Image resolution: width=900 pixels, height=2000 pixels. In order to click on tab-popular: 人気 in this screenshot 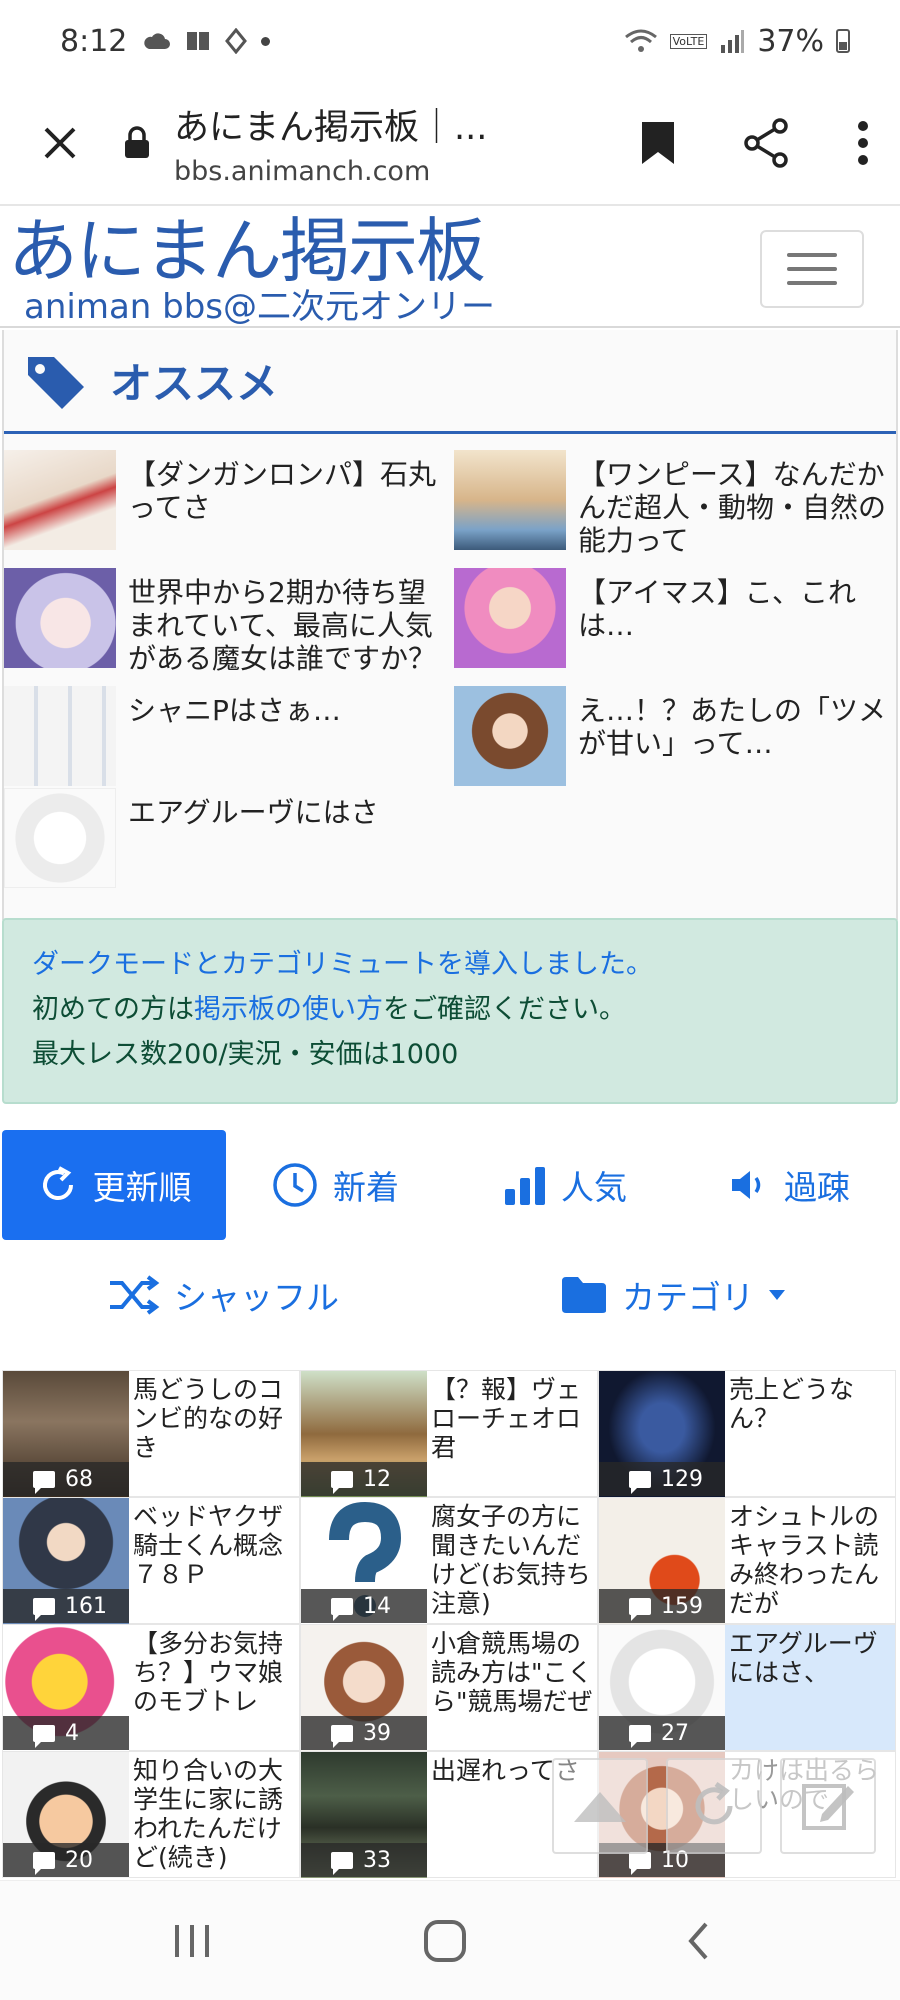, I will do `click(565, 1185)`.